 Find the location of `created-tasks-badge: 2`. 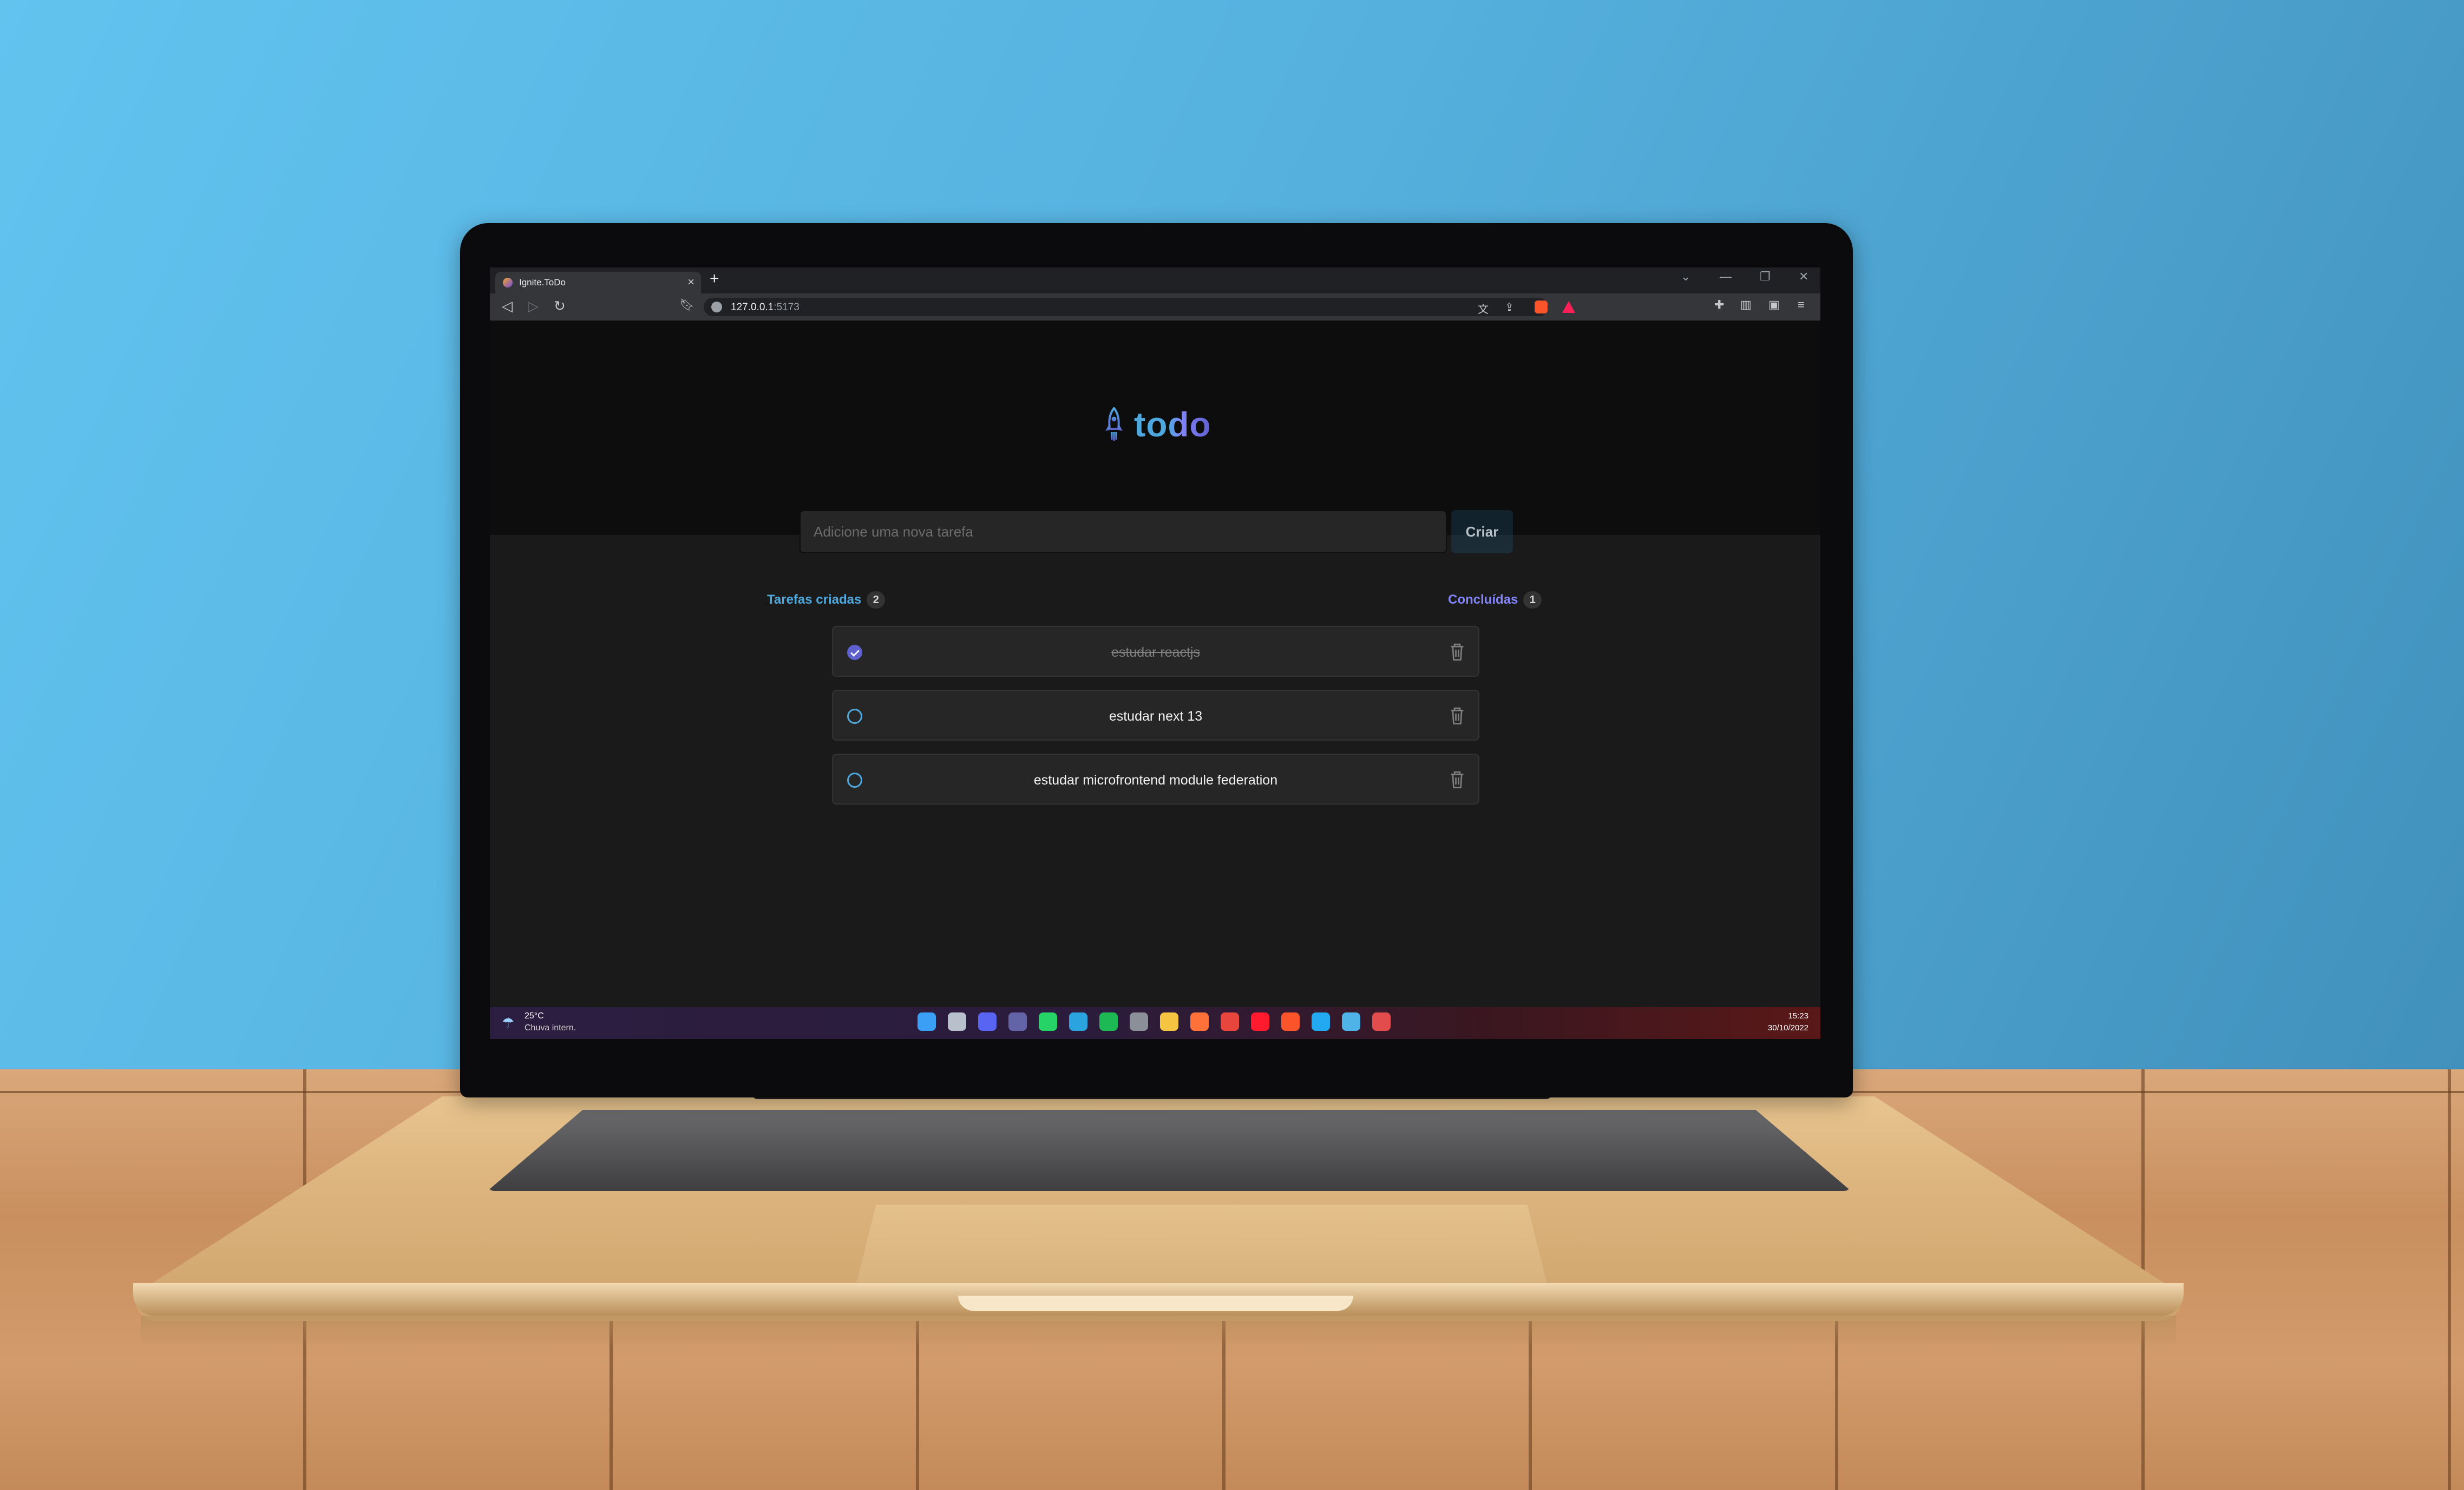

created-tasks-badge: 2 is located at coordinates (876, 600).